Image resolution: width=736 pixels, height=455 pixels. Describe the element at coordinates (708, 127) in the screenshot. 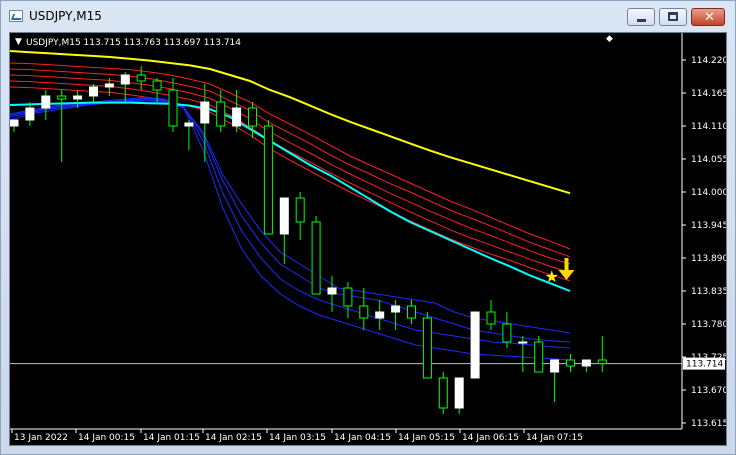

I see `price-tick-label: 114.110` at that location.